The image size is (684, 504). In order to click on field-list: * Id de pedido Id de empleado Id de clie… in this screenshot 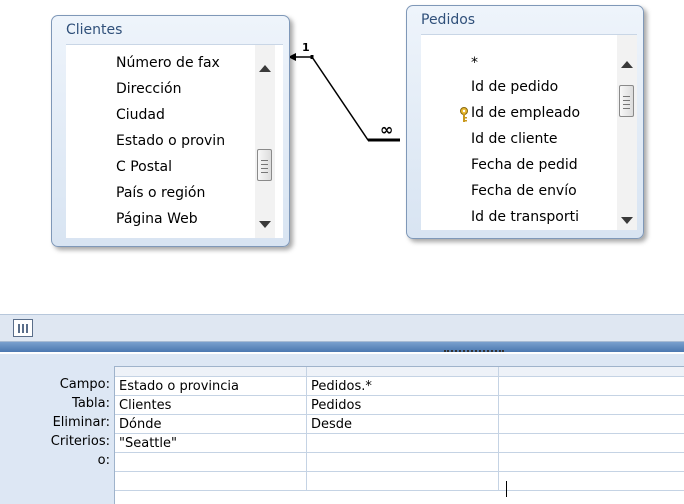, I will do `click(529, 132)`.